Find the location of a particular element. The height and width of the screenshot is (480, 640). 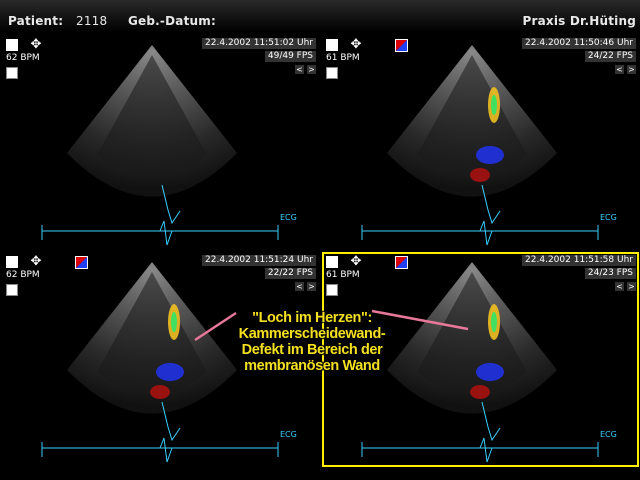

timestamp: 22.4.2002 11:51:58 Uhr is located at coordinates (579, 260).